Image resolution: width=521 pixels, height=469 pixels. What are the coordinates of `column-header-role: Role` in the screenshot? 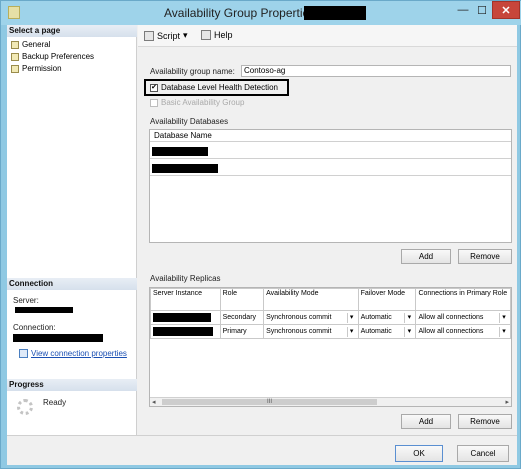 It's located at (242, 299).